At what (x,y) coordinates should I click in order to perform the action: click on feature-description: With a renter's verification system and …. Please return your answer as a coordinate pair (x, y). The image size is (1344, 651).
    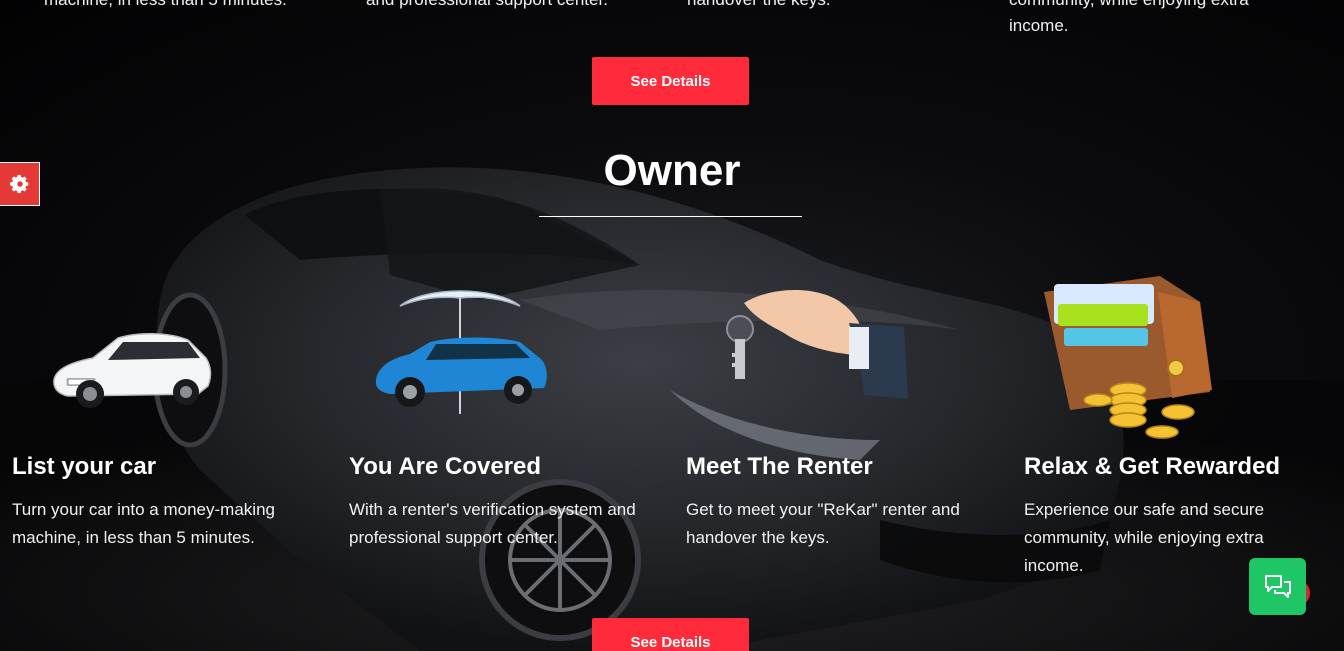
    Looking at the image, I should click on (492, 523).